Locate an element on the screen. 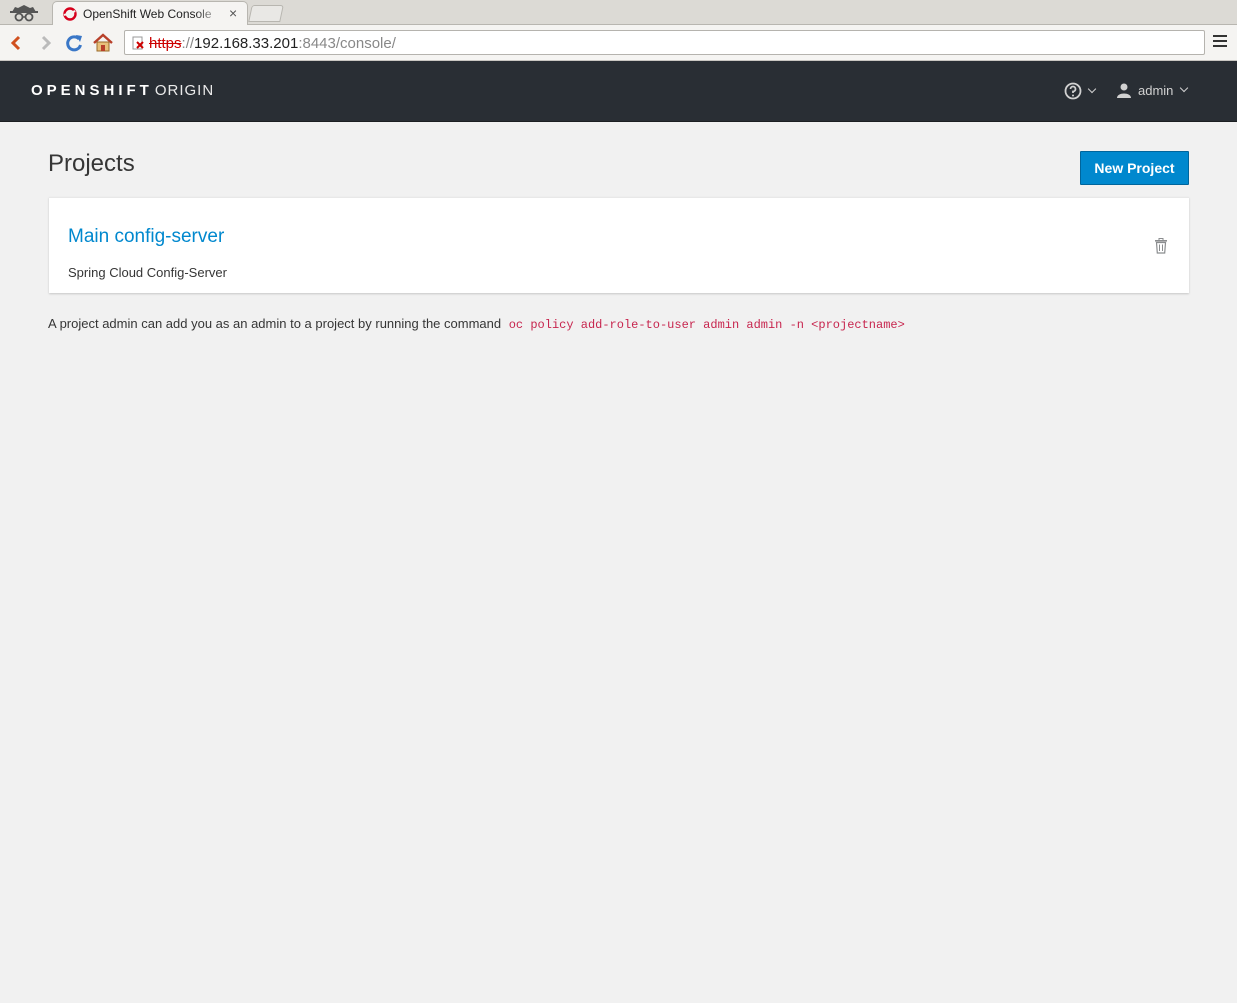  app-header: OPENSHIFT ORIGIN admin is located at coordinates (618, 91).